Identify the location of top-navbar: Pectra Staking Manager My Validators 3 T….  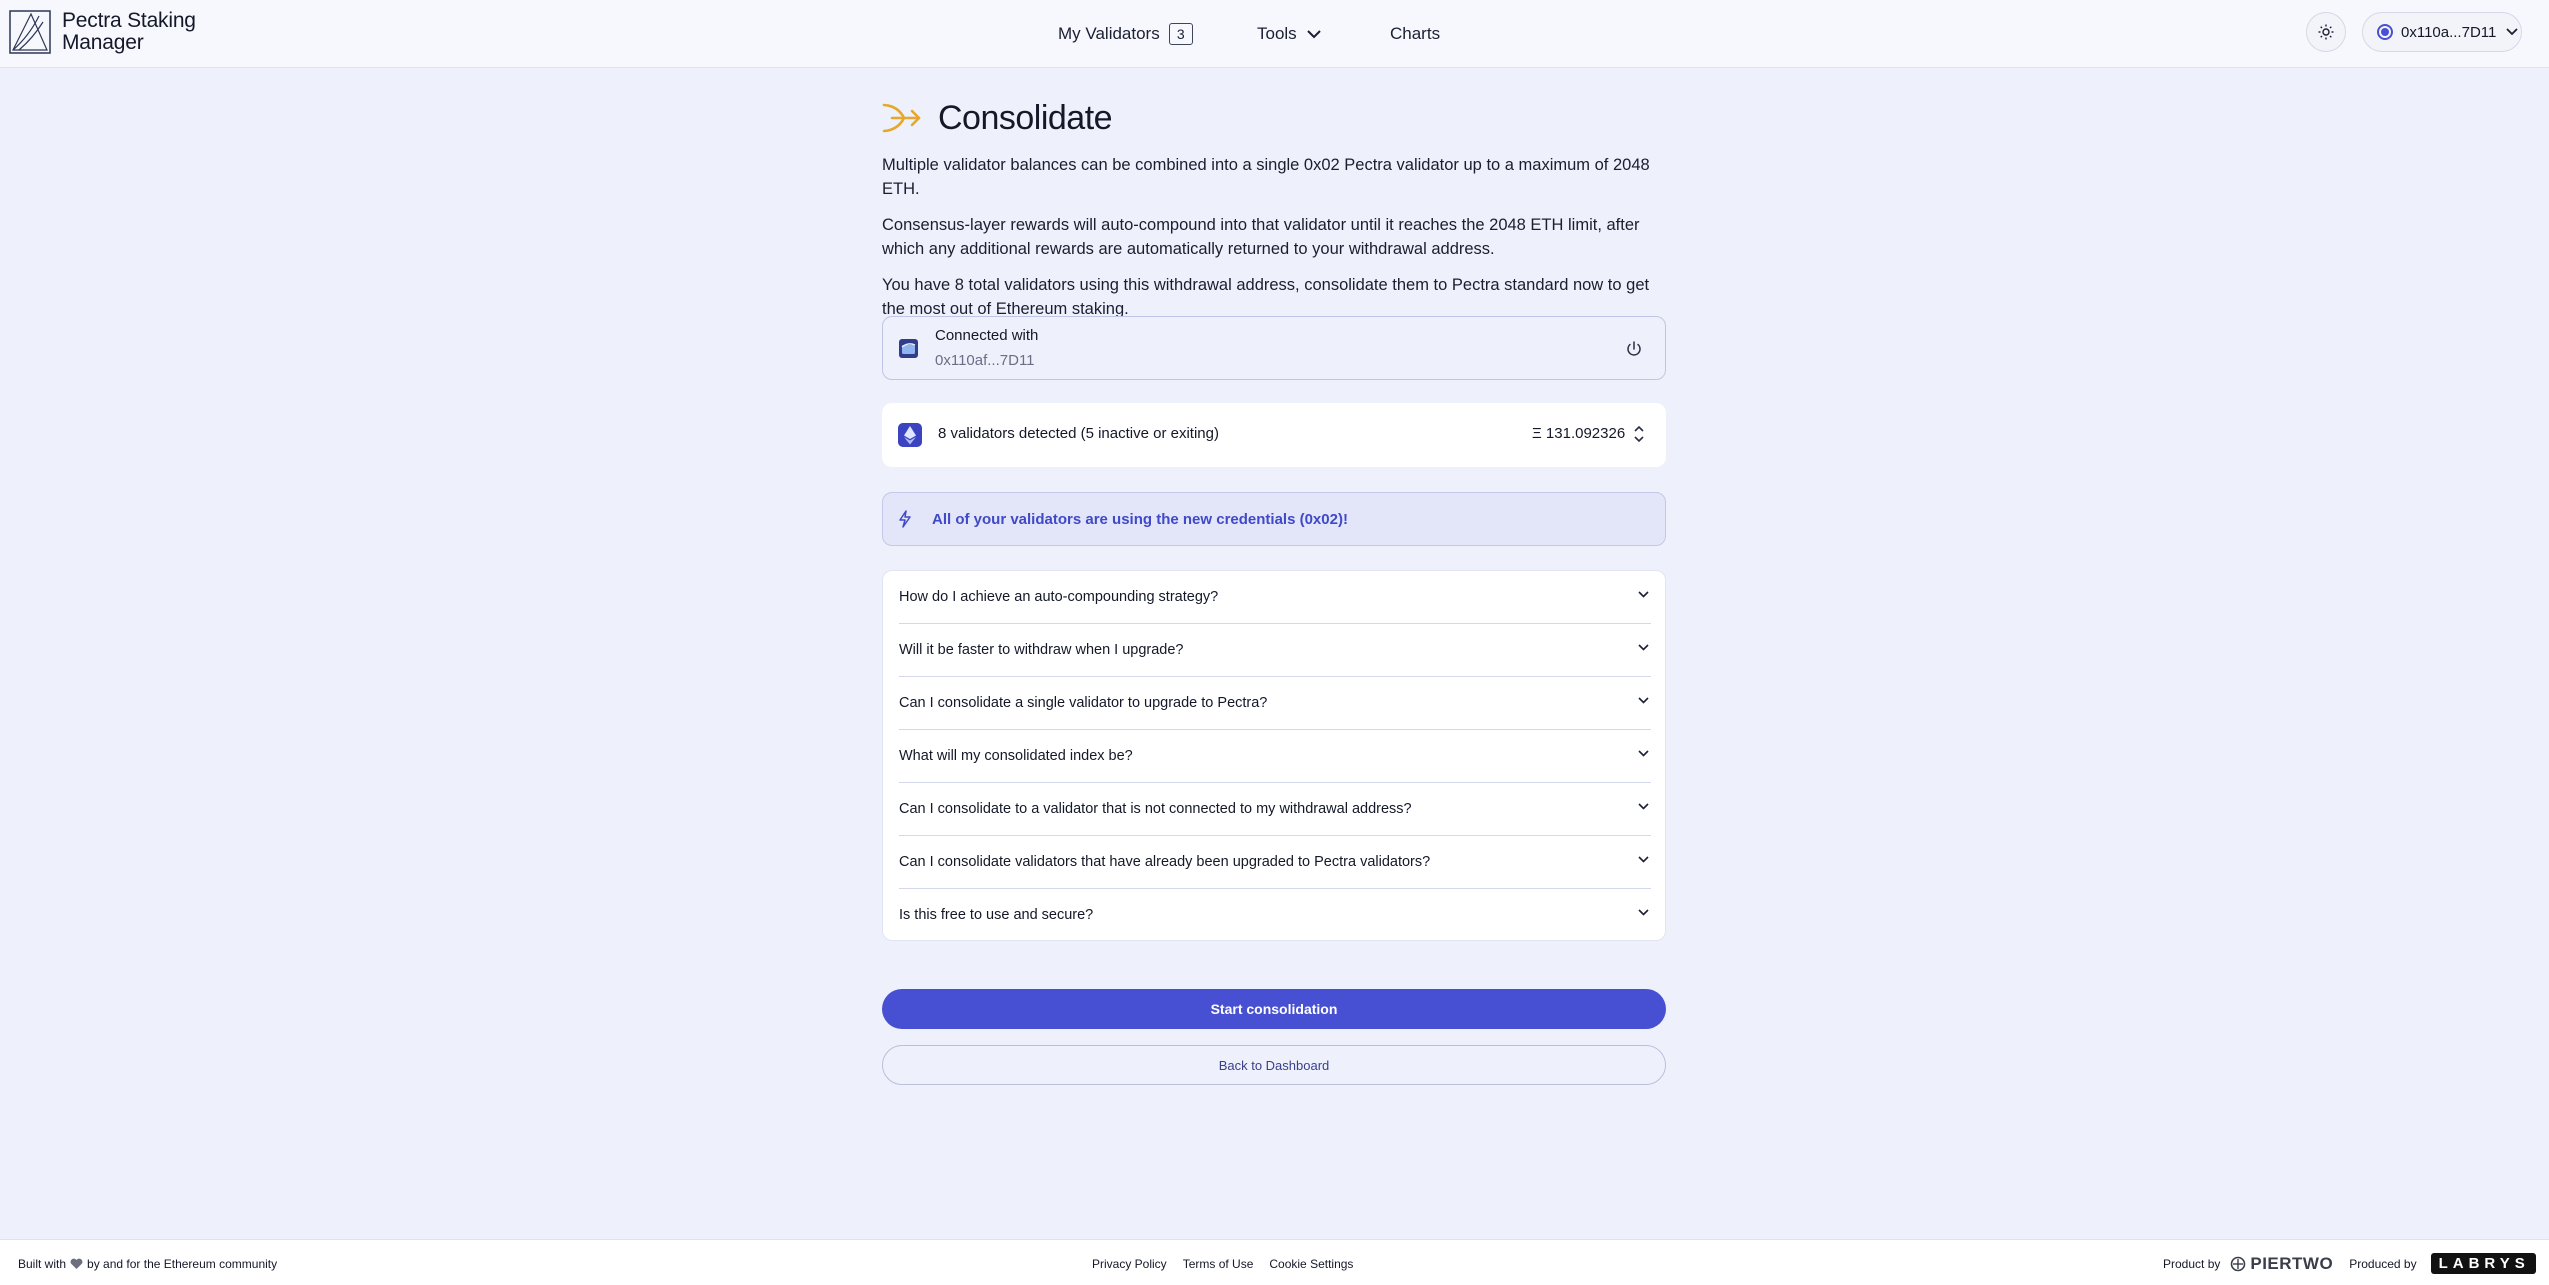
(1274, 34).